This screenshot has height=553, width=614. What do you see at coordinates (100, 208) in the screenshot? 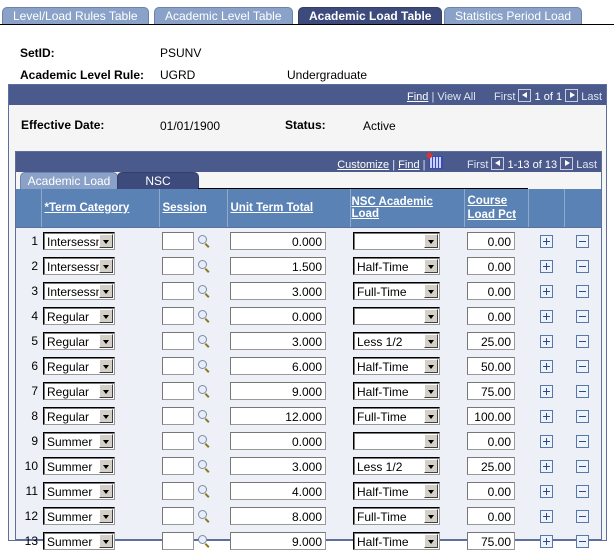
I see `term-category-header: *Term Category` at bounding box center [100, 208].